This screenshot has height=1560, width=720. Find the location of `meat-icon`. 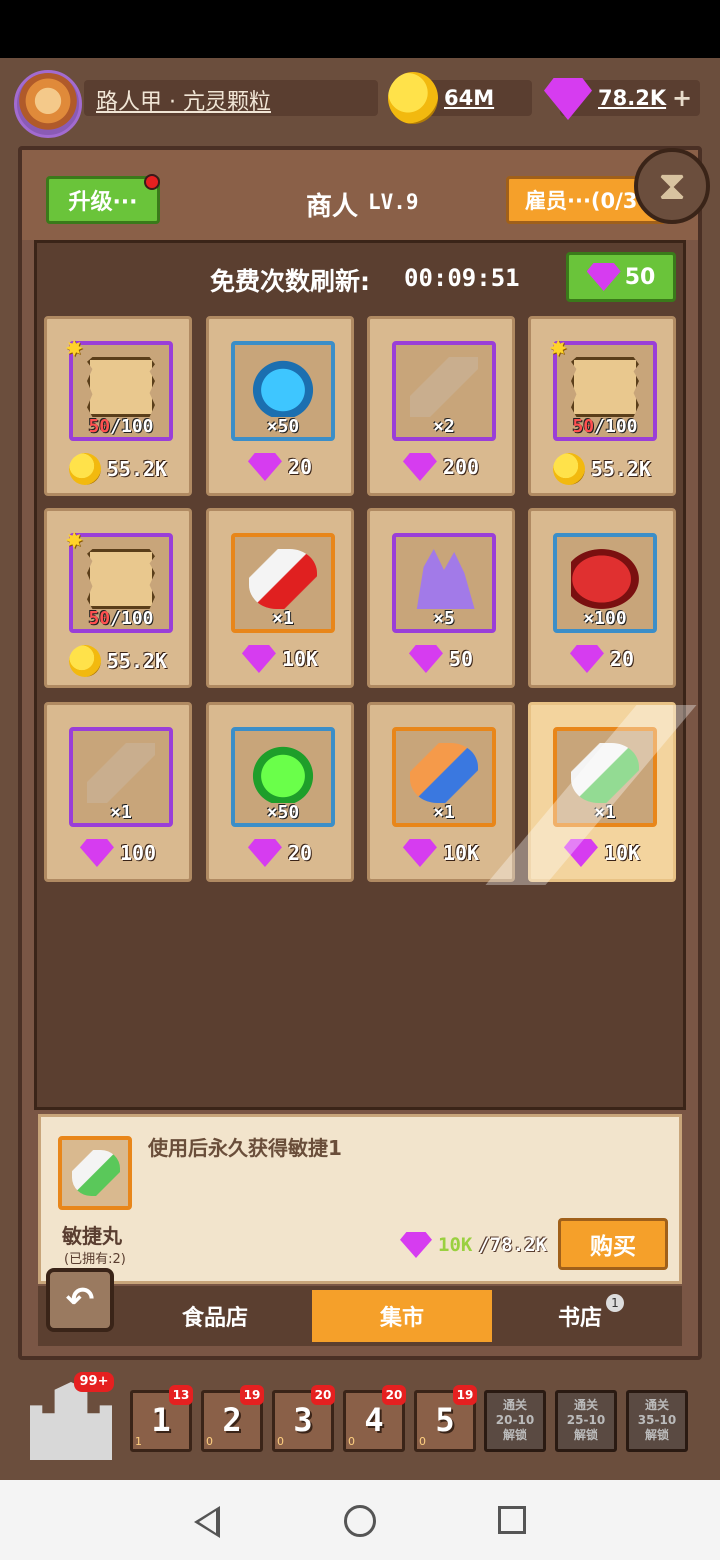

meat-icon is located at coordinates (605, 579).